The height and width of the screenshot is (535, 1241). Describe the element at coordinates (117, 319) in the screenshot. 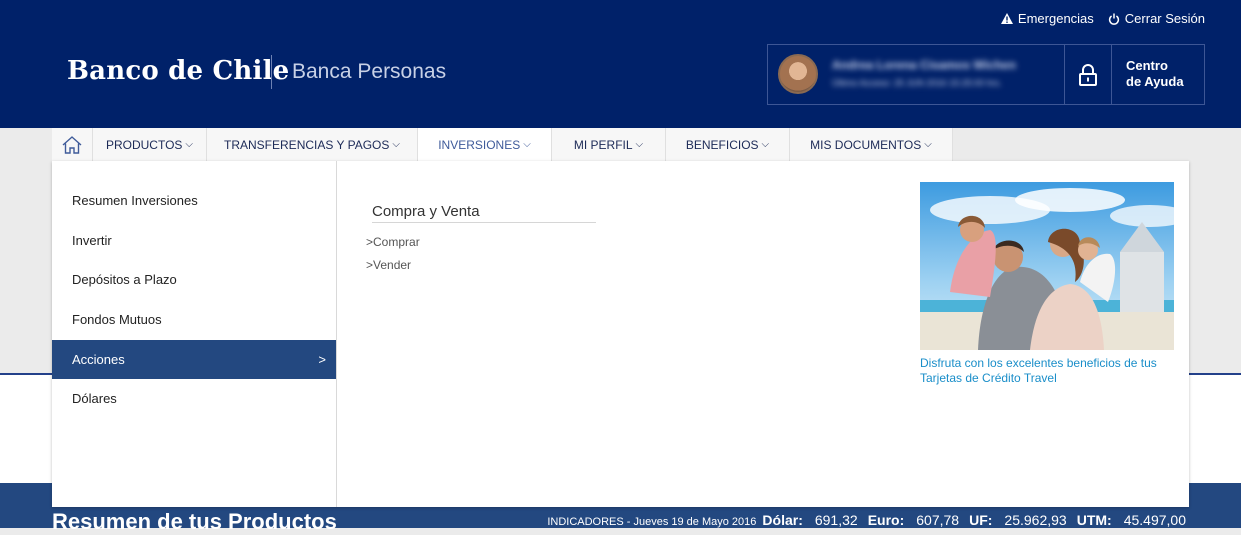

I see `menu-item-label: Fondos Mutuos` at that location.